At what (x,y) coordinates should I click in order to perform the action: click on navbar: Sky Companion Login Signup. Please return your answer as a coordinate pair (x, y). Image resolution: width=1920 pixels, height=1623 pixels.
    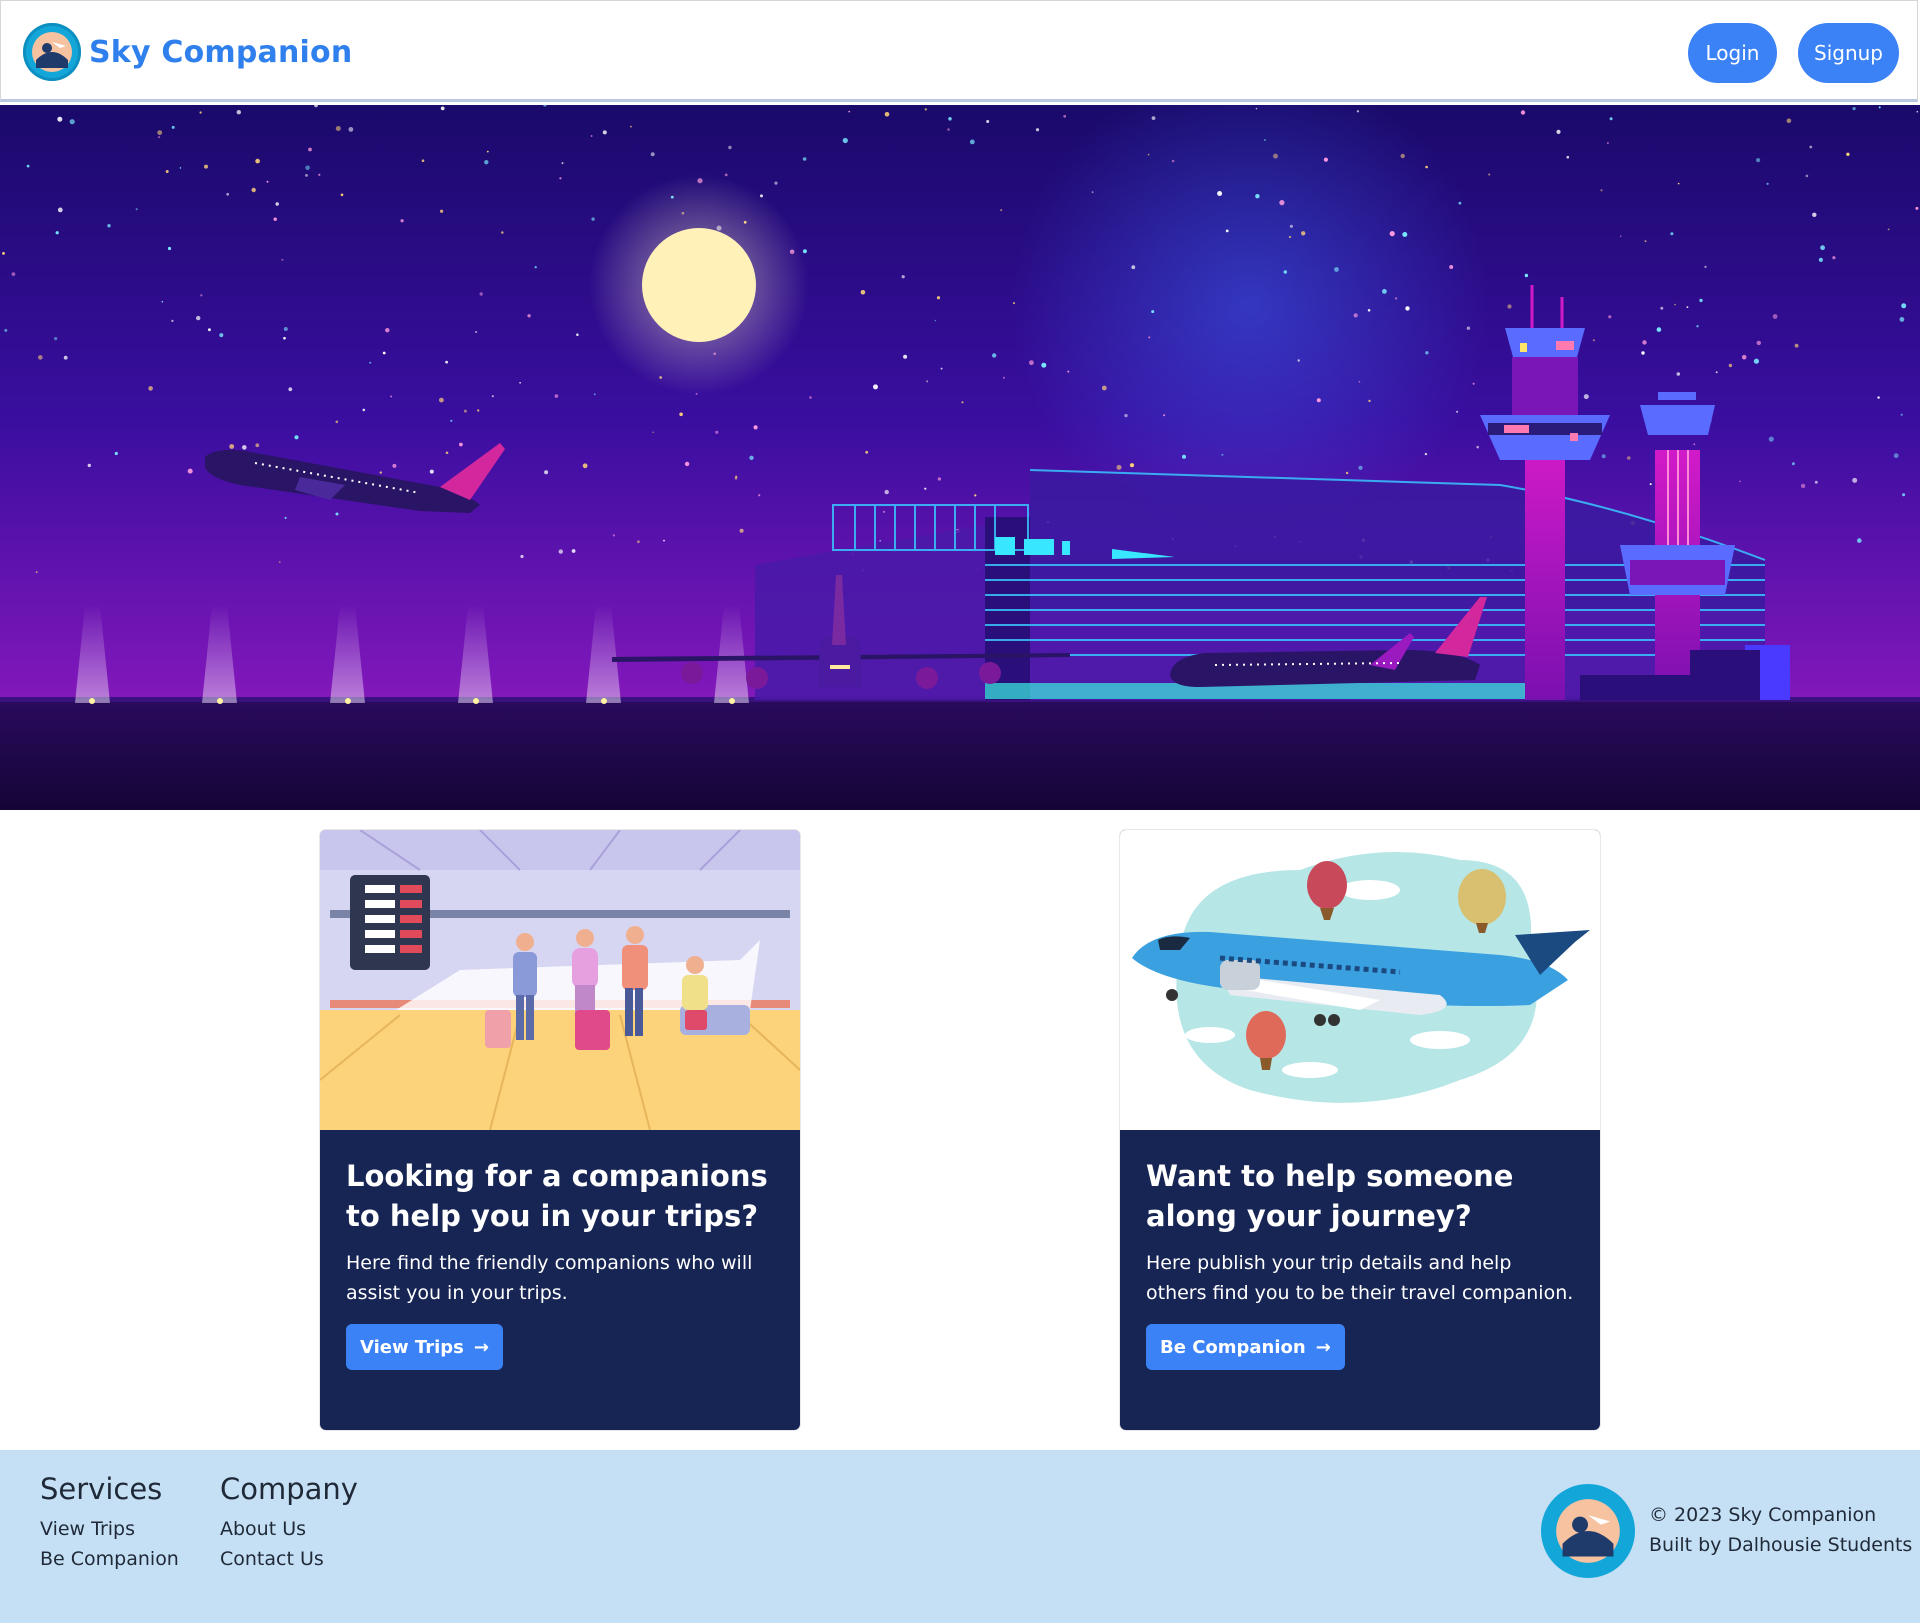
    Looking at the image, I should click on (959, 51).